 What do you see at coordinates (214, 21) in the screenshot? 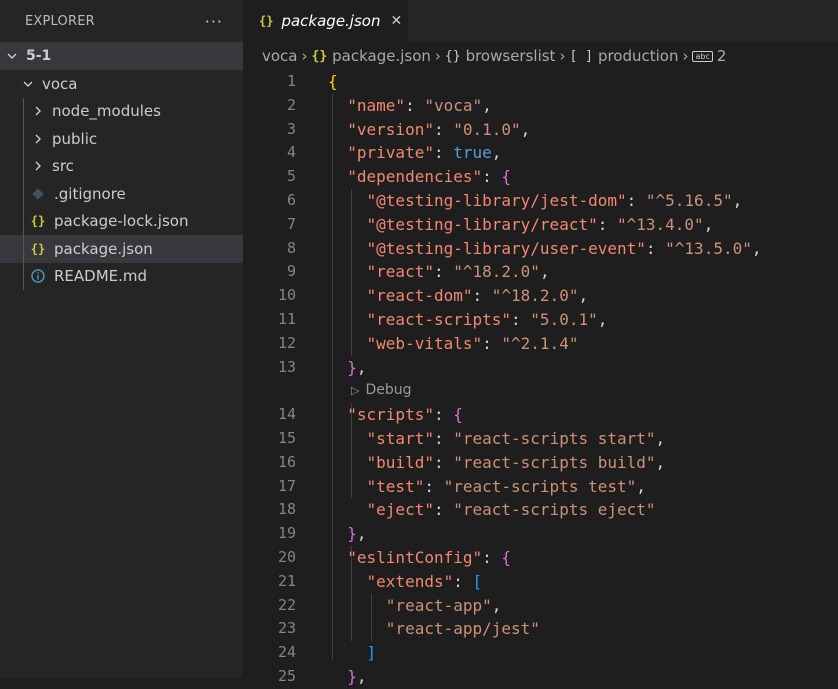
I see `more-actions-icon: ···` at bounding box center [214, 21].